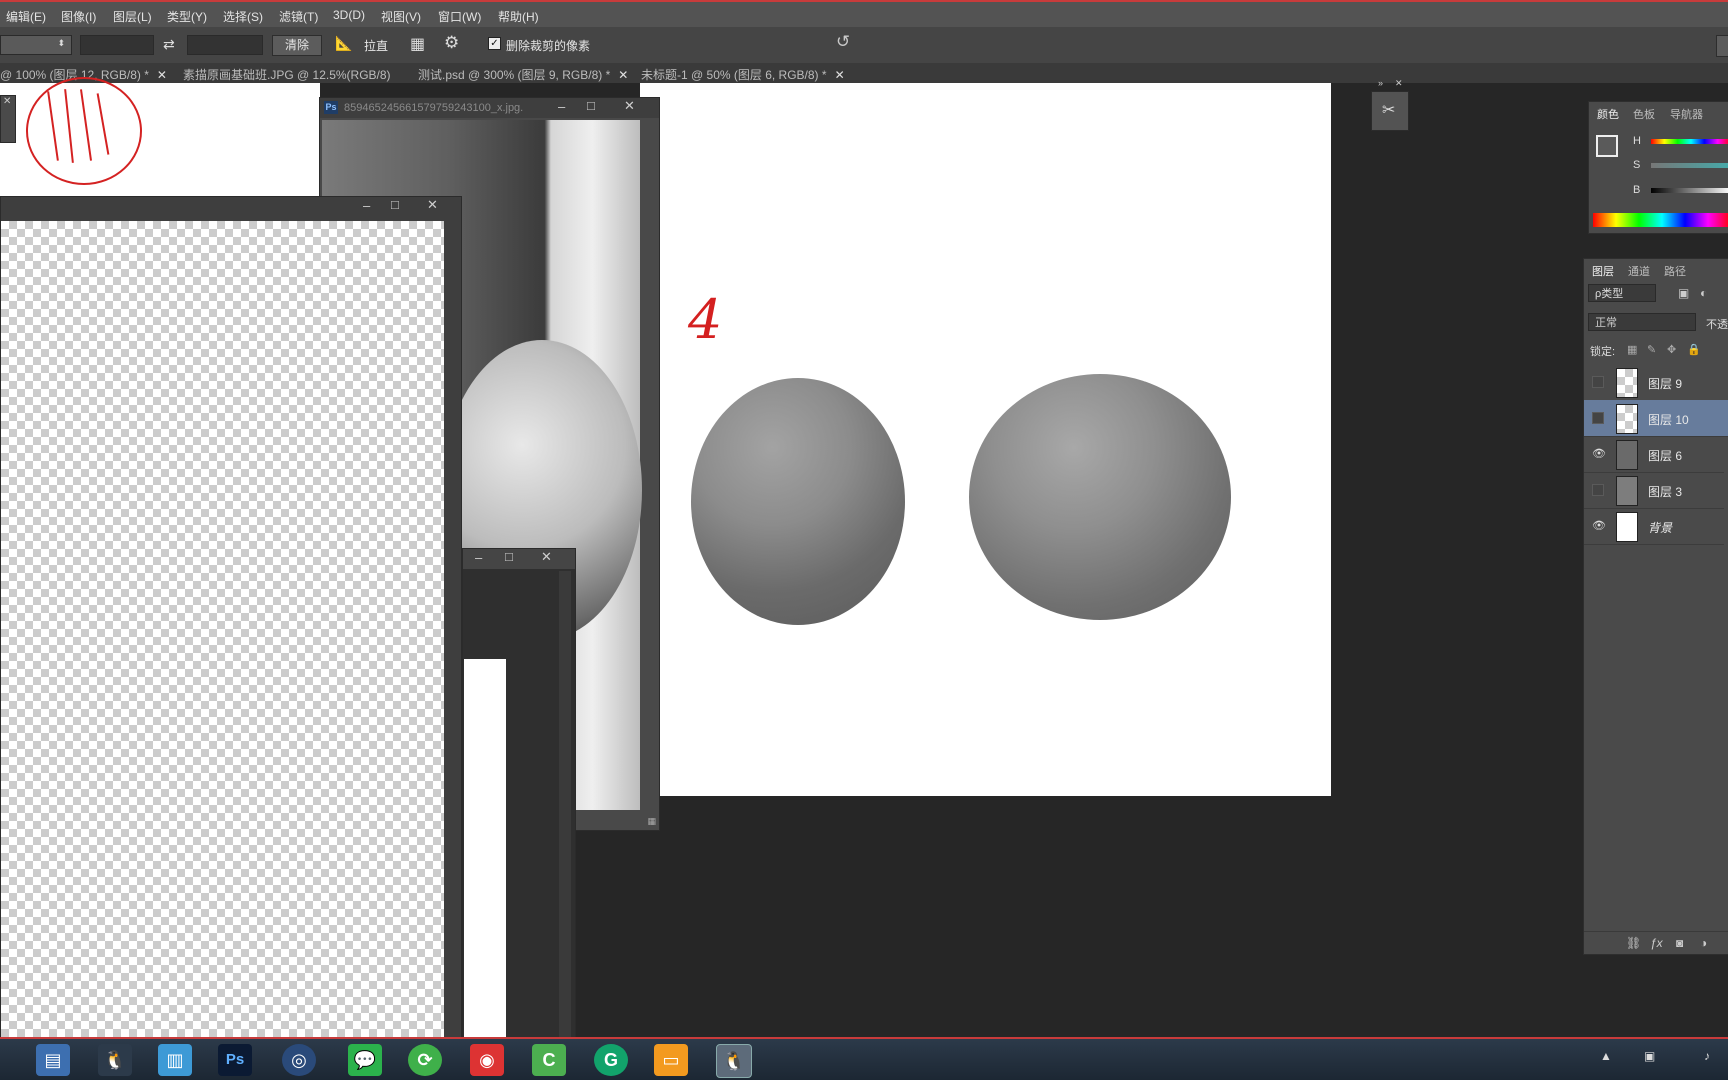 The width and height of the screenshot is (1728, 1080). Describe the element at coordinates (169, 44) in the screenshot. I see `swap-icon: ⇄` at that location.